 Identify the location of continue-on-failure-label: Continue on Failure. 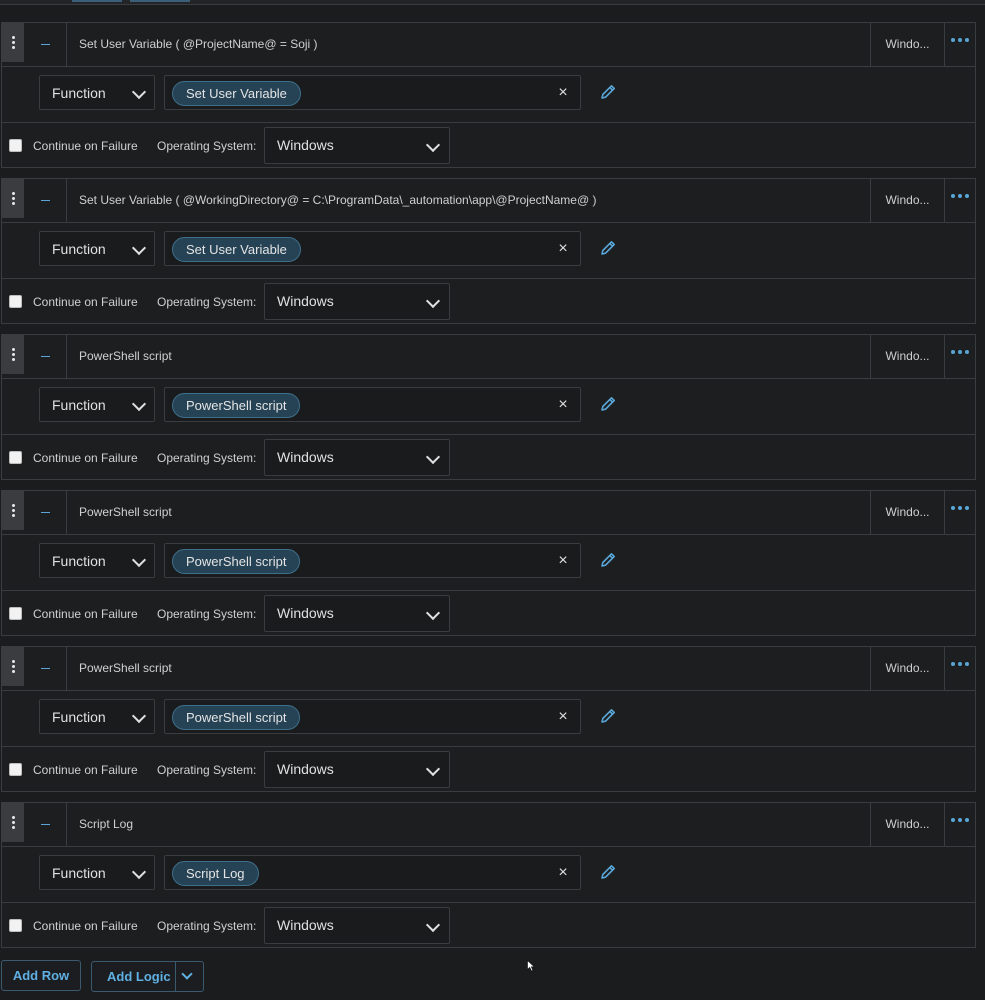
(85, 926).